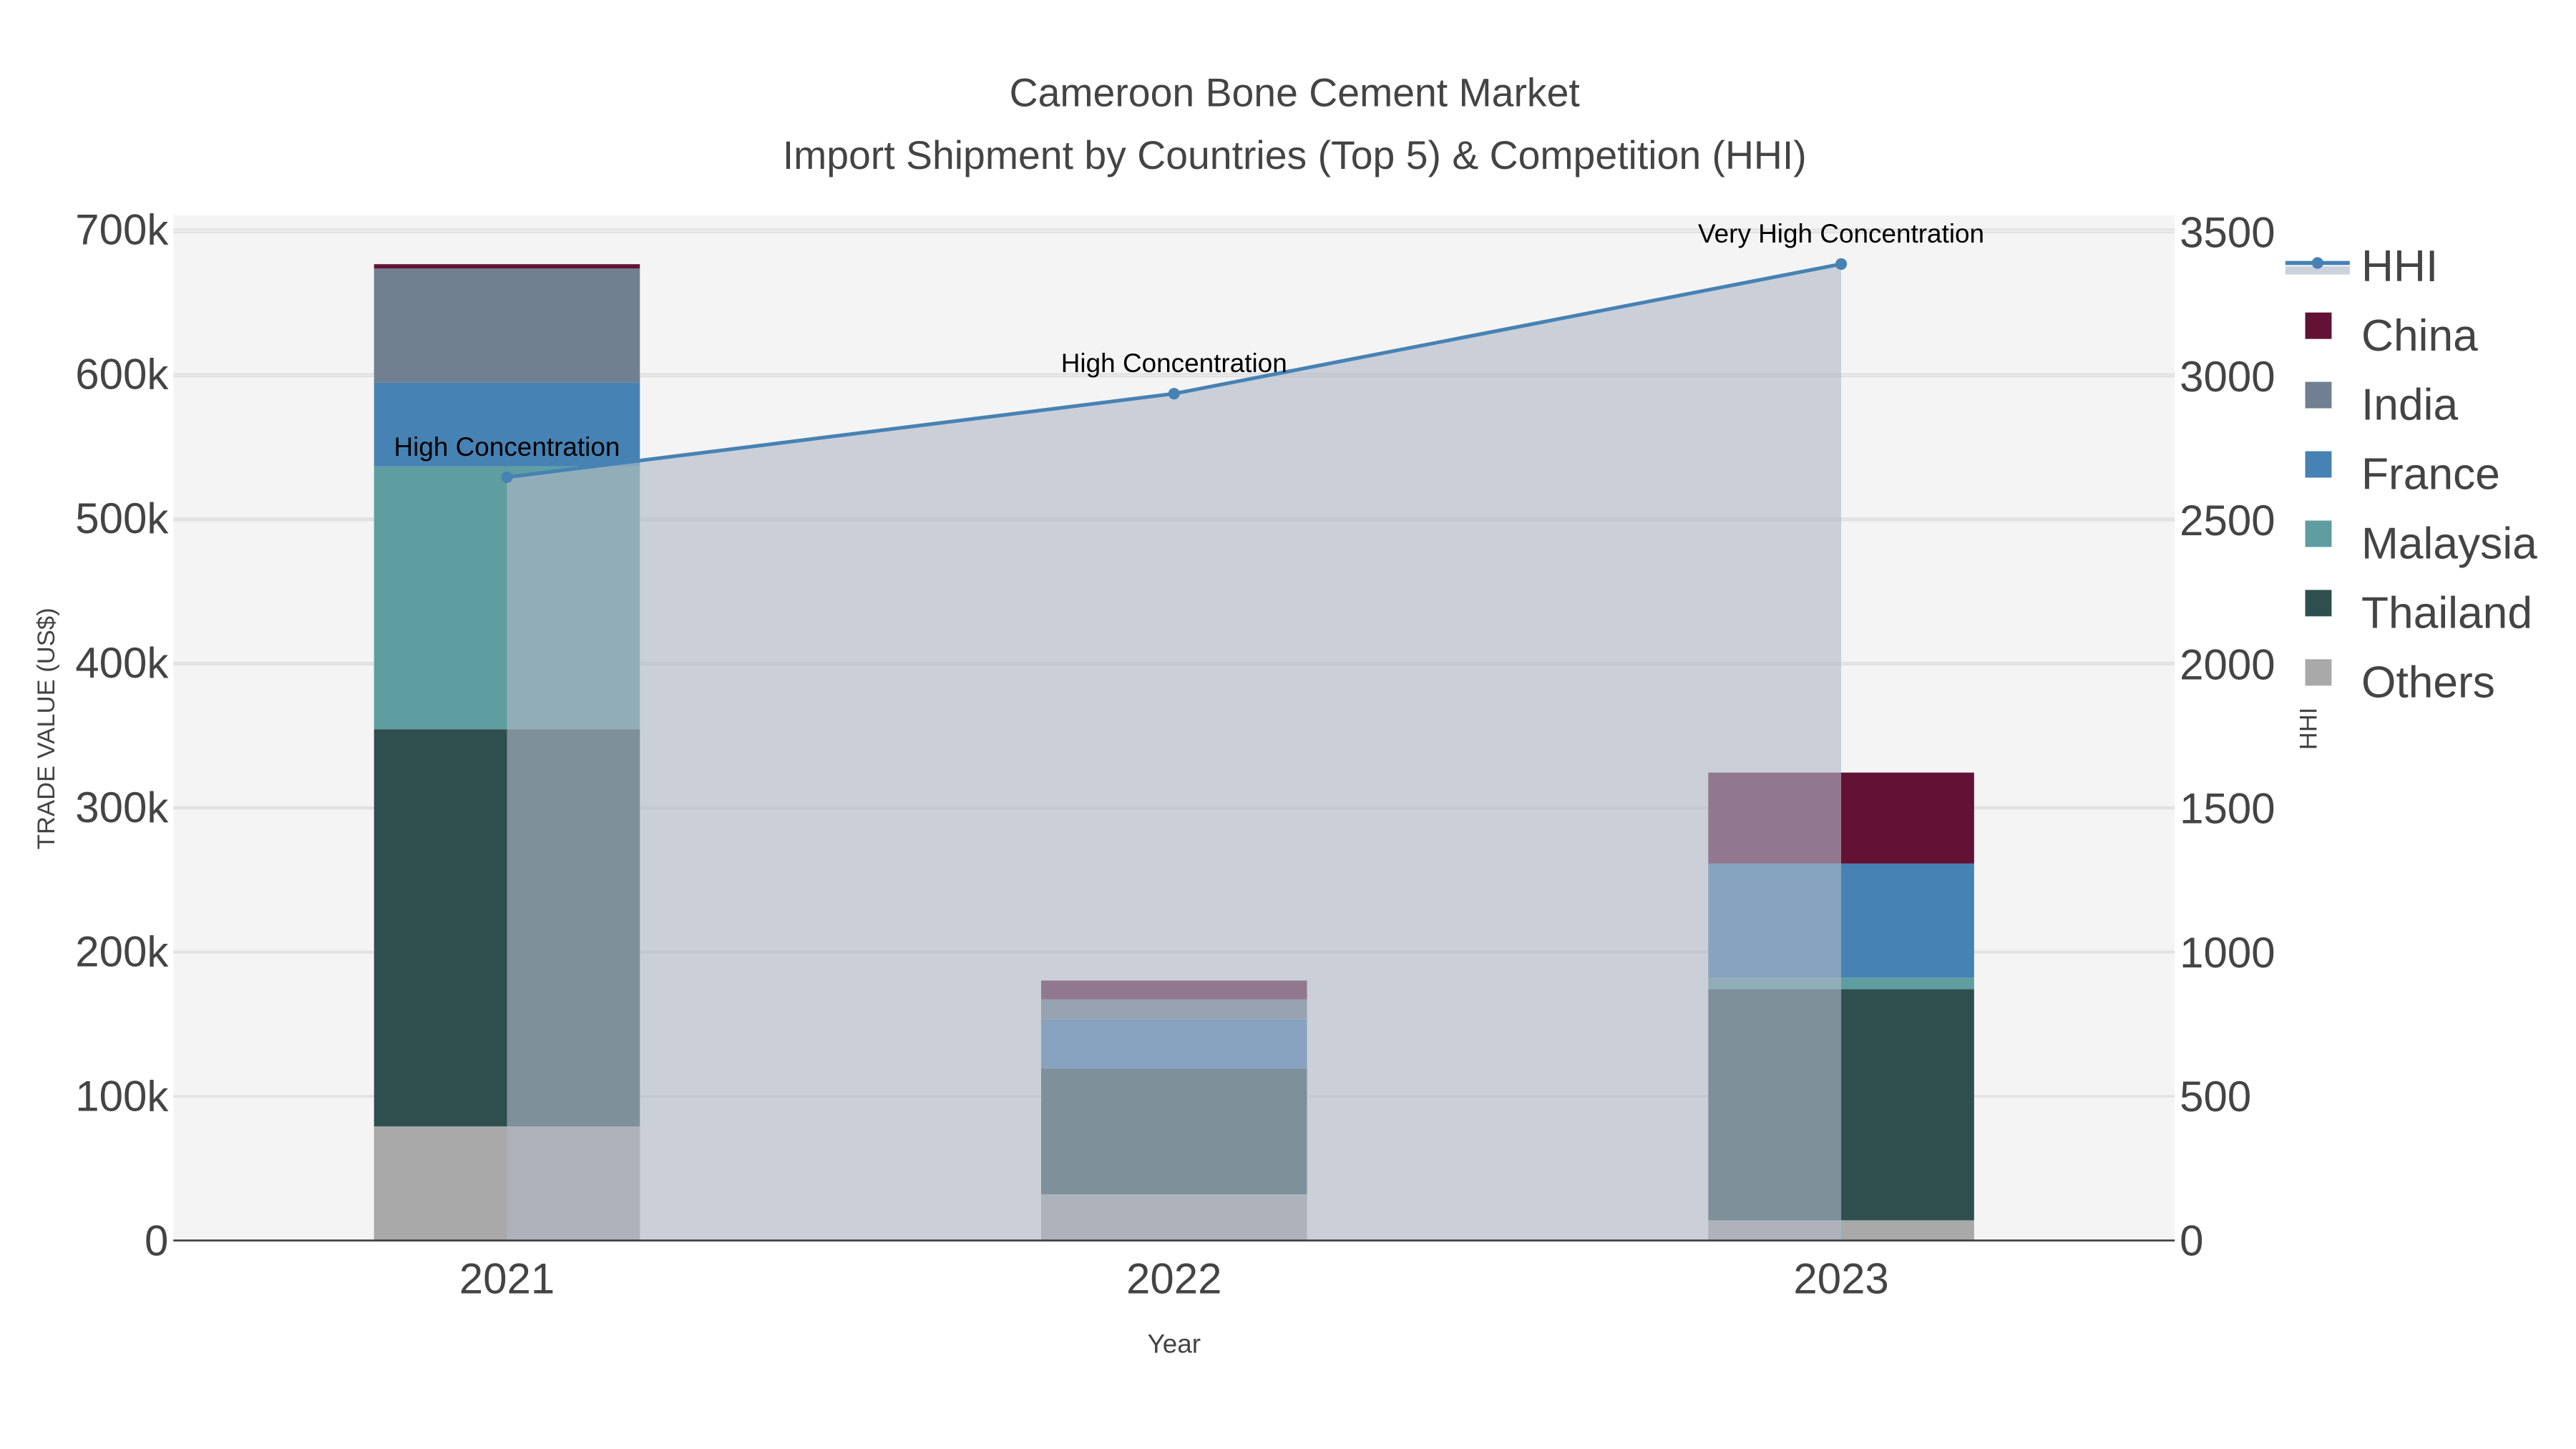  I want to click on y-tick-label: 700k, so click(122, 230).